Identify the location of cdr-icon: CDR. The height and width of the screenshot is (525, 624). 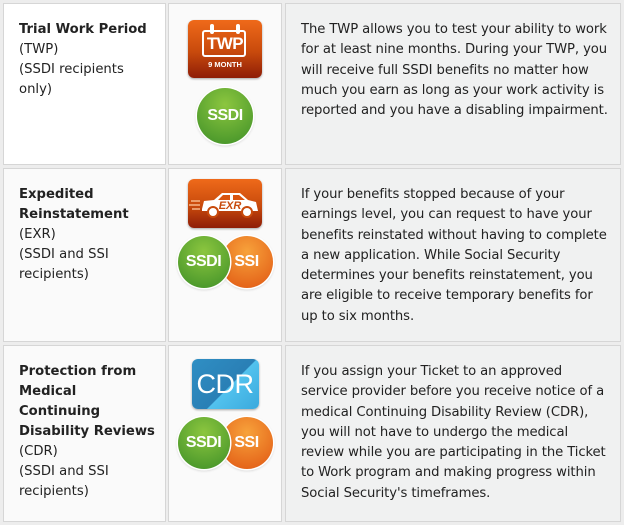
(225, 384).